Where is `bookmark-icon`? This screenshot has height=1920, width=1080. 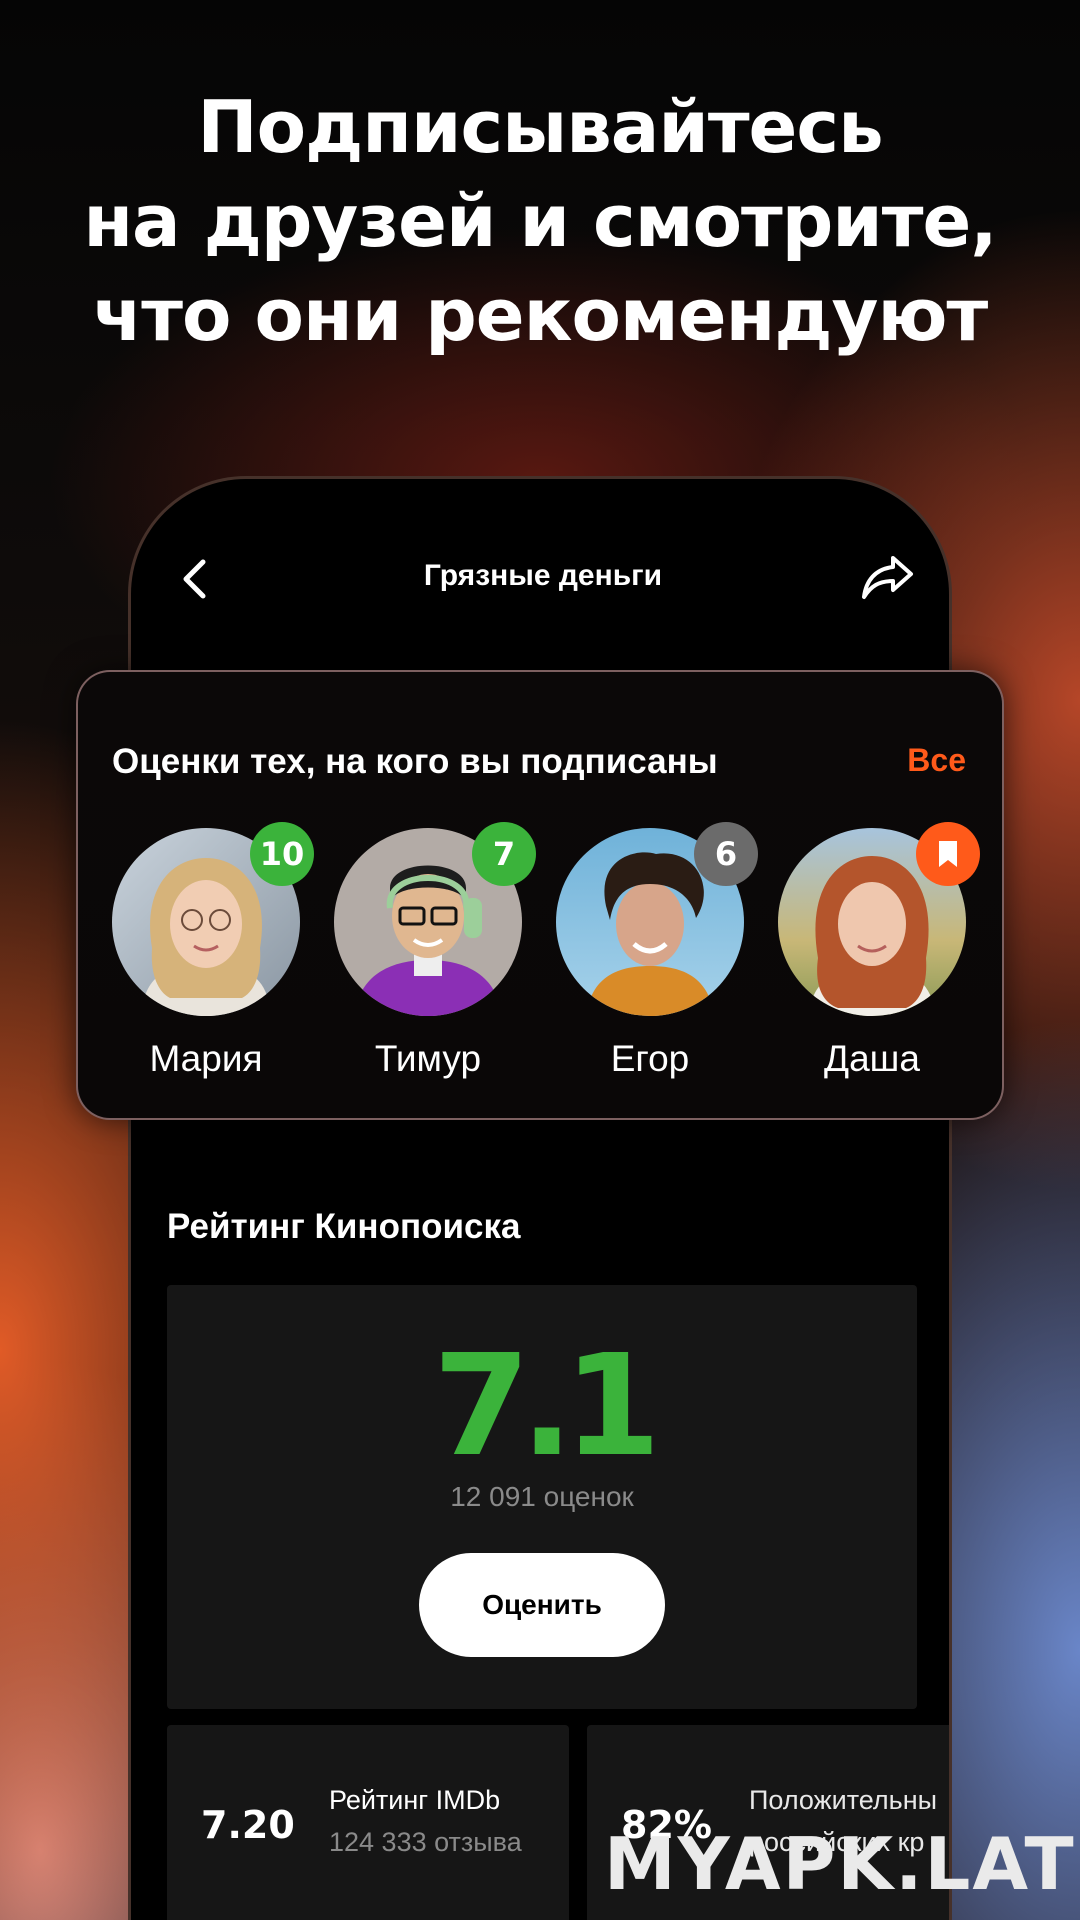
bookmark-icon is located at coordinates (948, 854).